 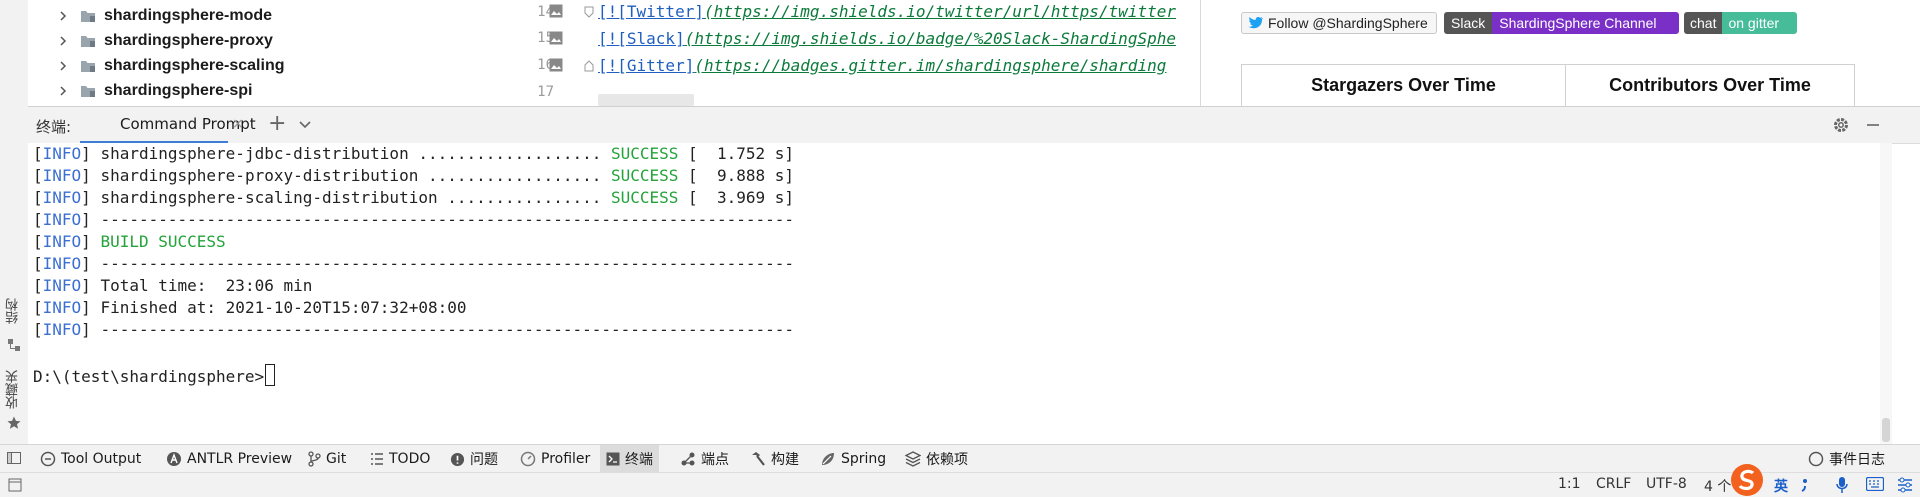 I want to click on profiler-button: Profiler, so click(x=555, y=459).